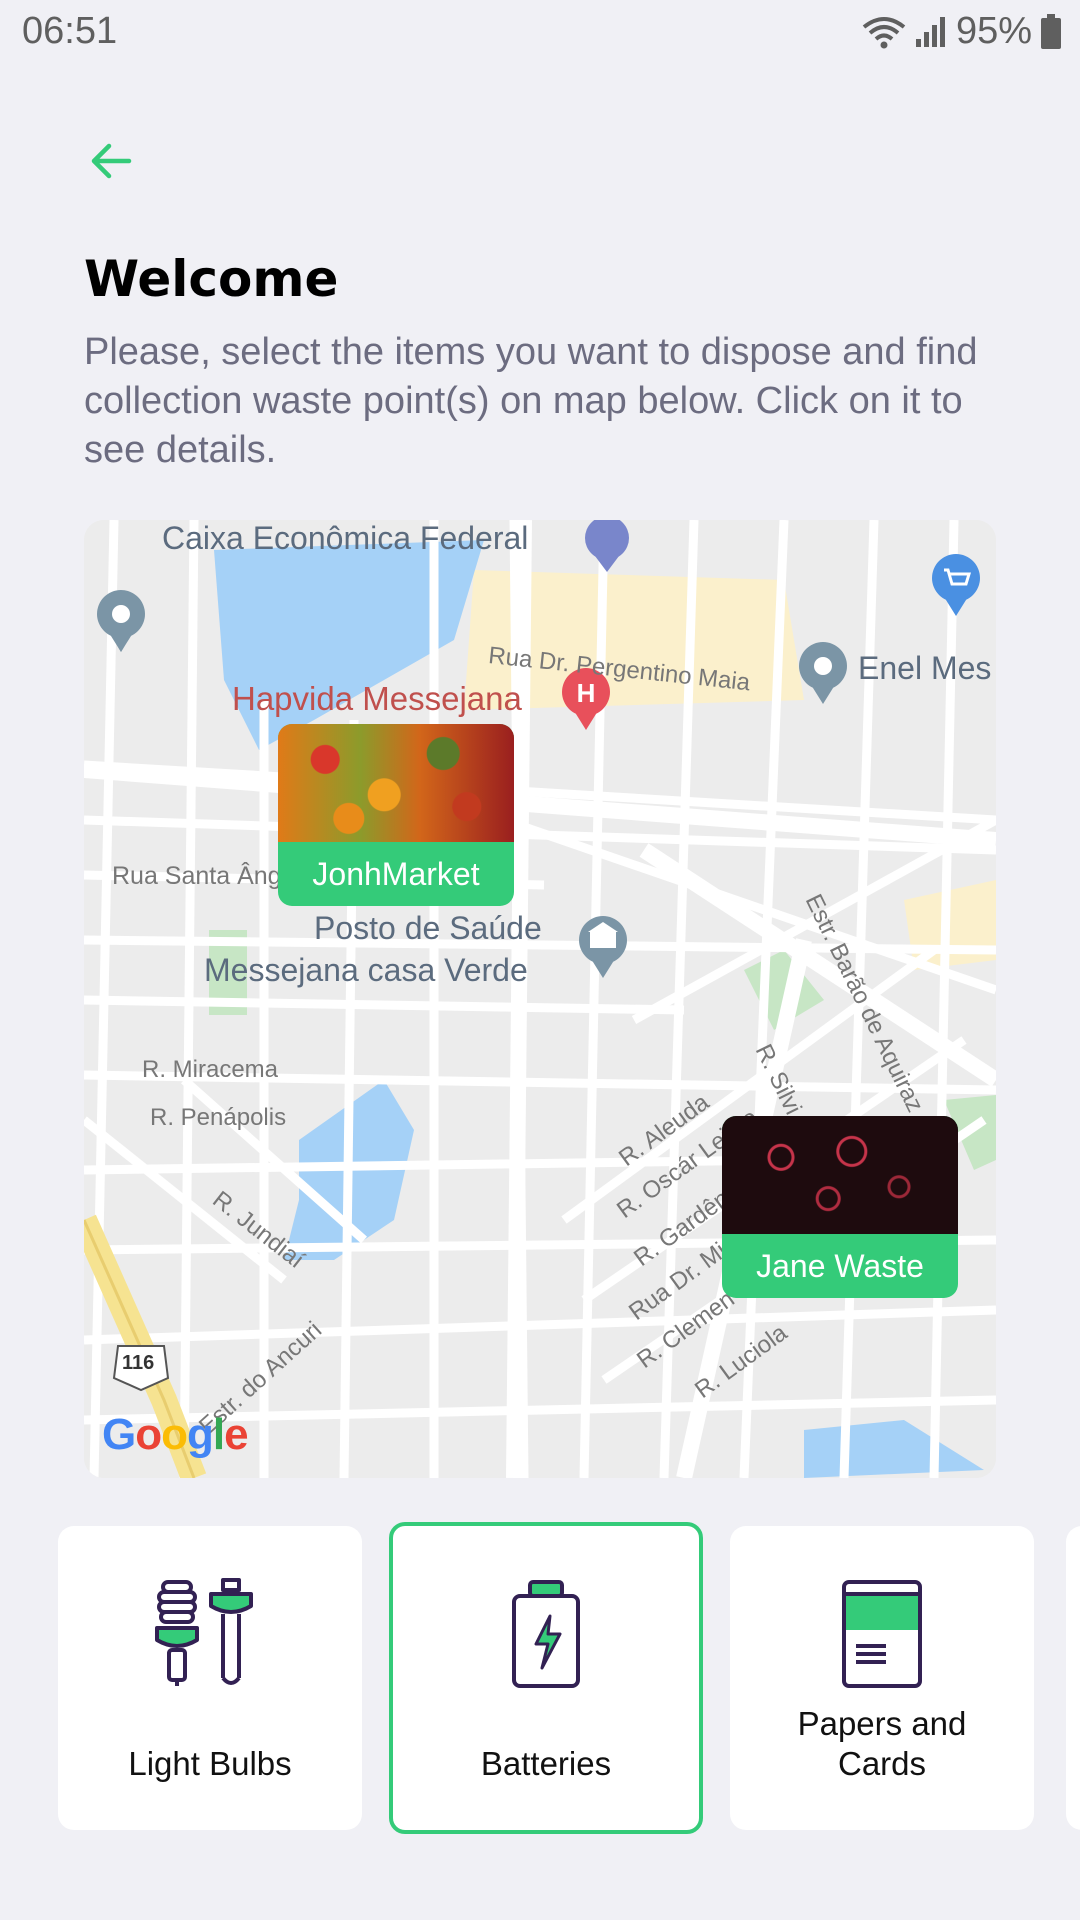 This screenshot has height=1920, width=1080. What do you see at coordinates (840, 1266) in the screenshot?
I see `marker-name: Jane Waste` at bounding box center [840, 1266].